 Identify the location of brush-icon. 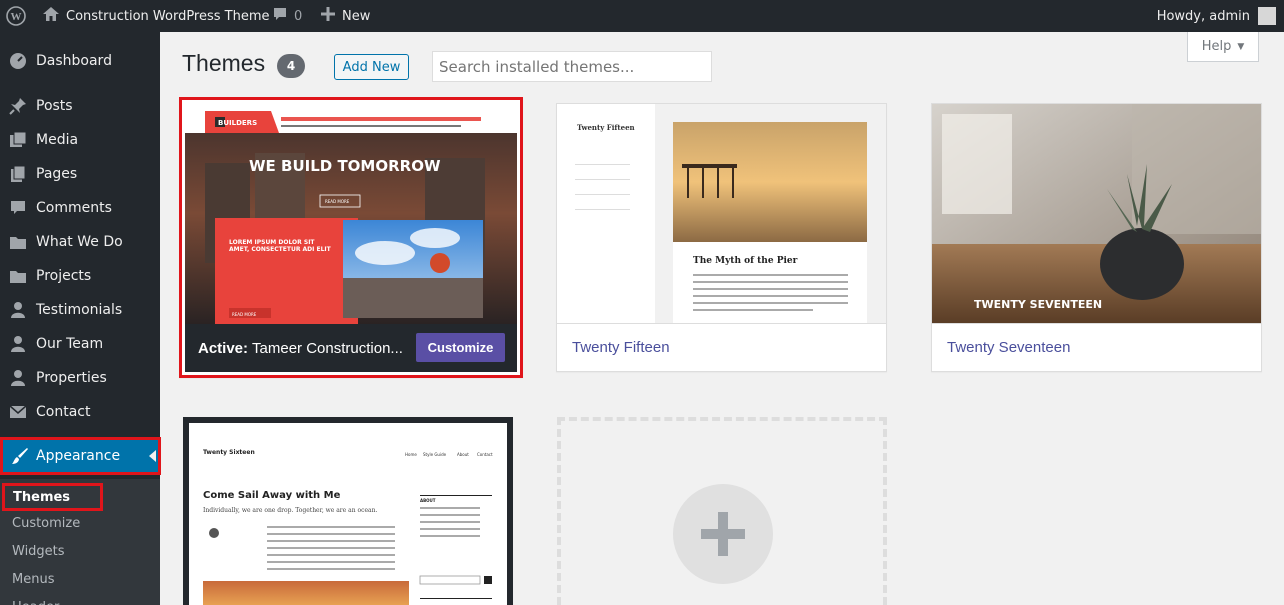
(19, 456).